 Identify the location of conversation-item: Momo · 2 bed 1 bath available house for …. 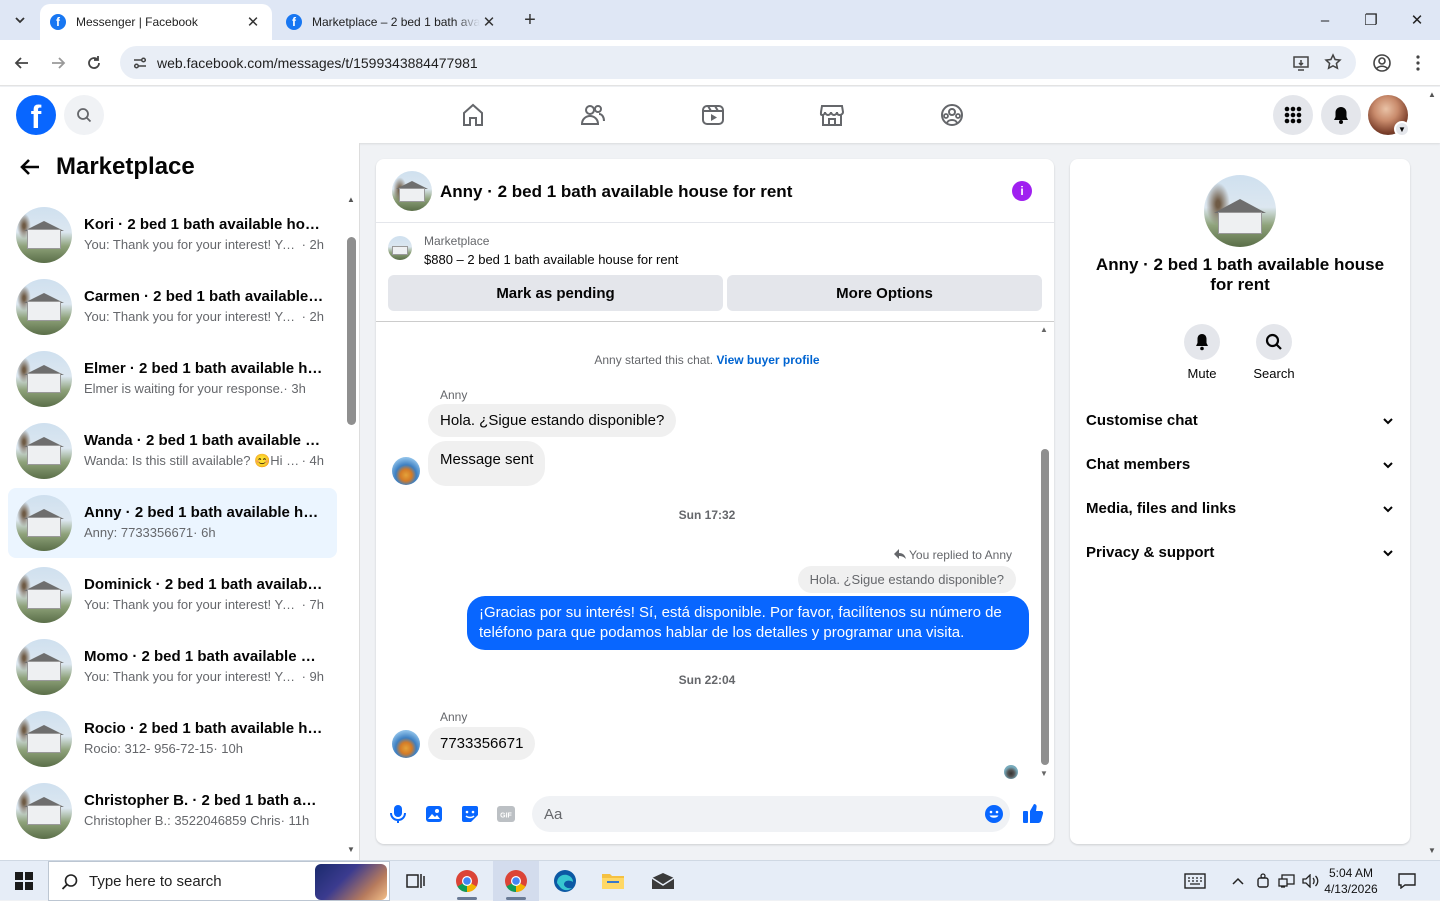
(172, 667).